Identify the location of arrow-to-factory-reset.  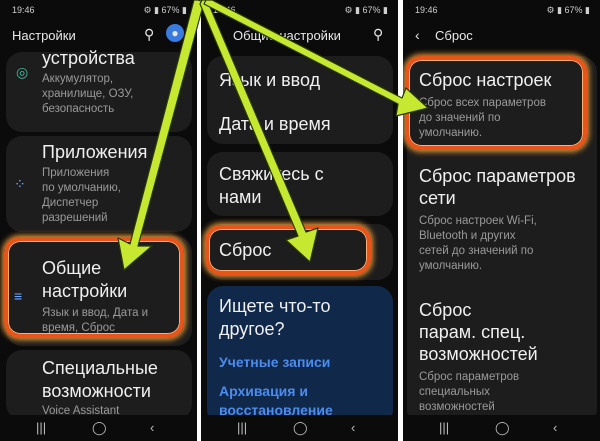
(316, 58).